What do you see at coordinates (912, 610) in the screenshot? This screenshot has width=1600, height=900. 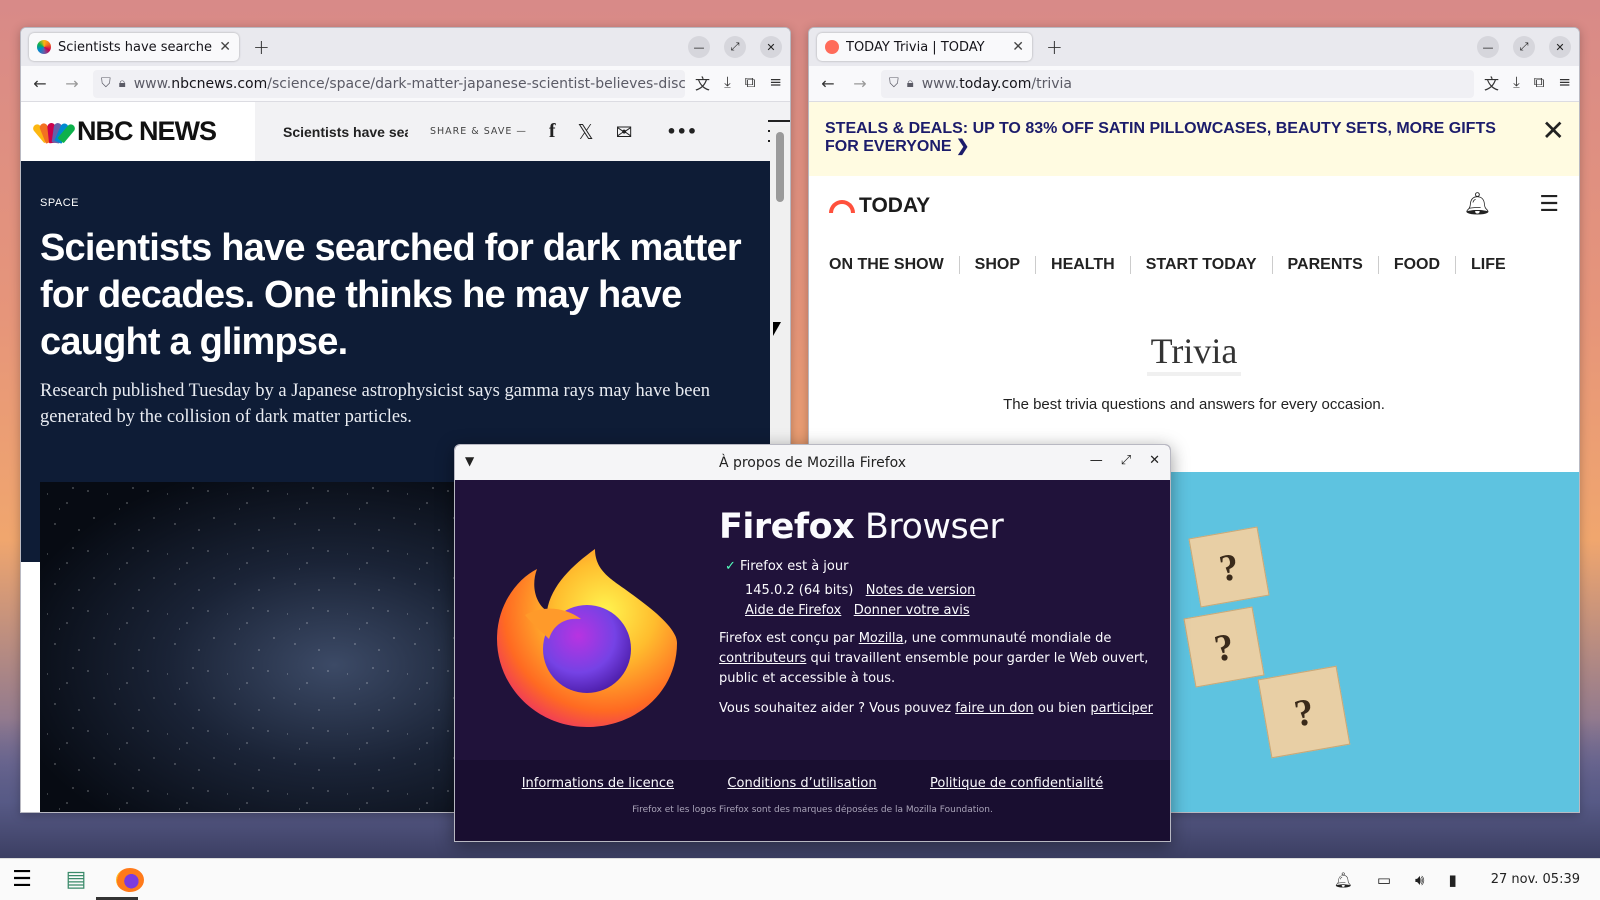 I see `feedback-link: Donner votre avis` at bounding box center [912, 610].